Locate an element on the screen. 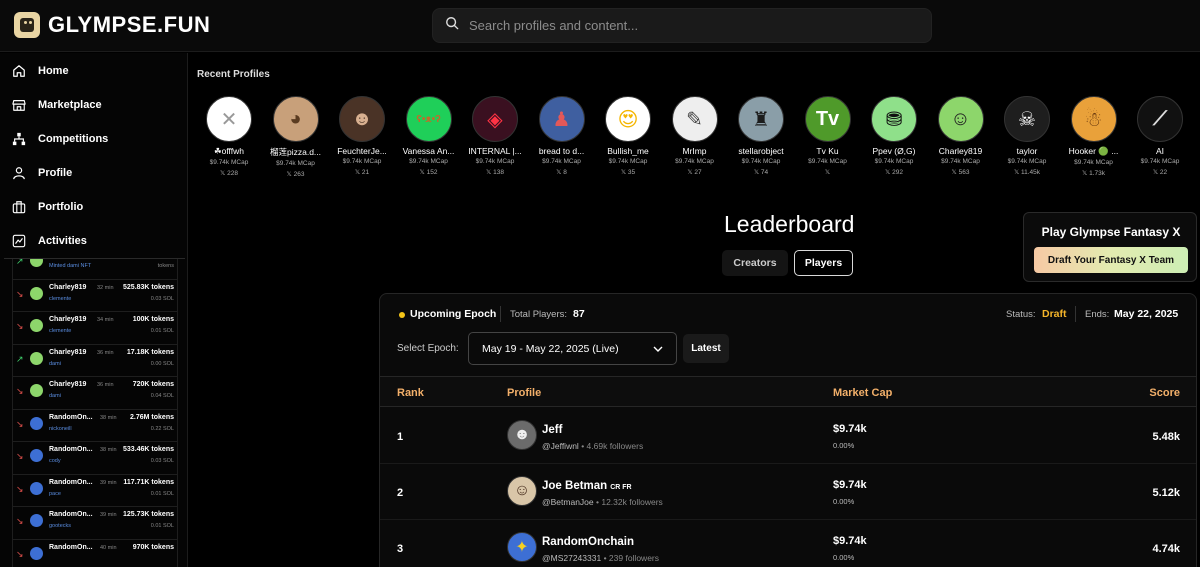 The height and width of the screenshot is (567, 1200). activity-target: cody is located at coordinates (55, 461).